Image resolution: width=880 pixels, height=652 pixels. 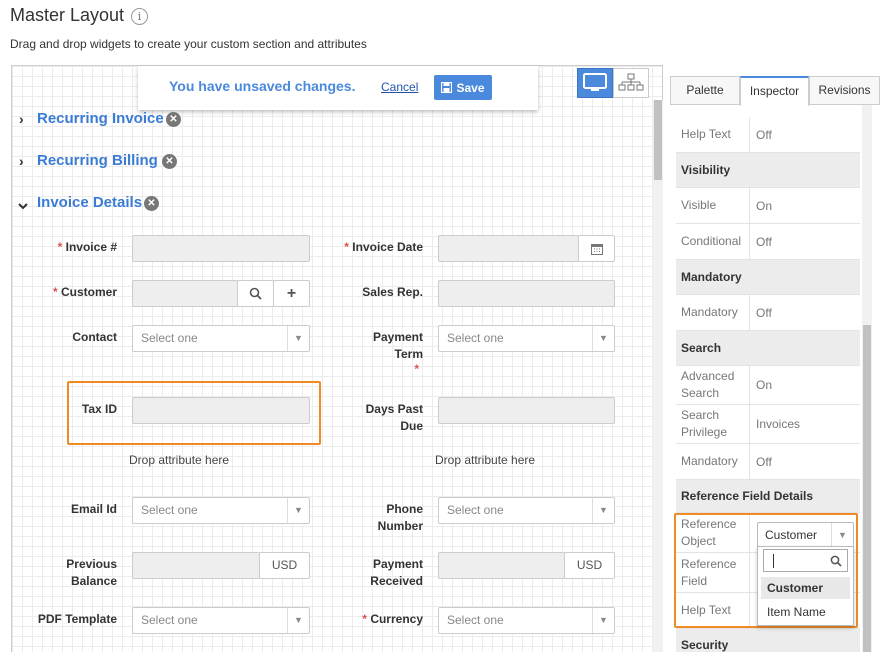 I want to click on tax-id-field, so click(x=221, y=410).